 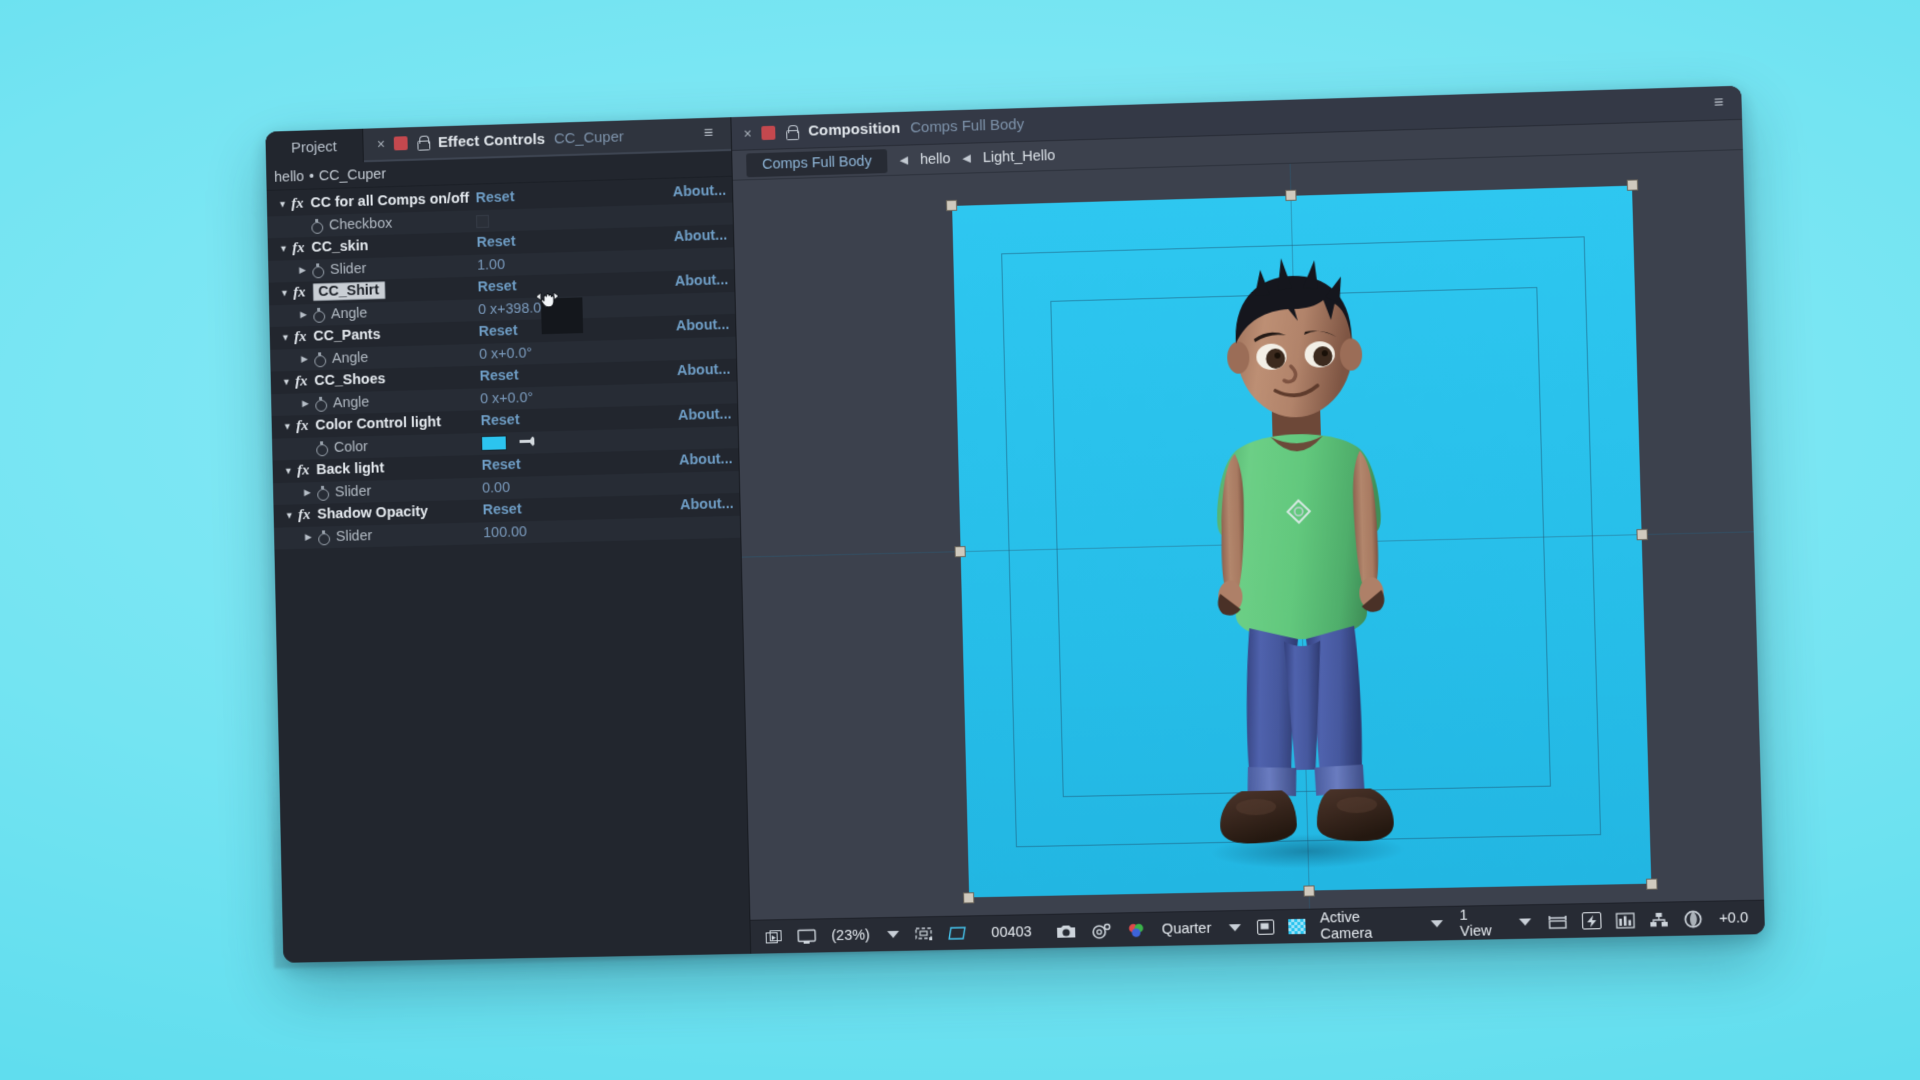 What do you see at coordinates (1011, 932) in the screenshot?
I see `current-time: 00403` at bounding box center [1011, 932].